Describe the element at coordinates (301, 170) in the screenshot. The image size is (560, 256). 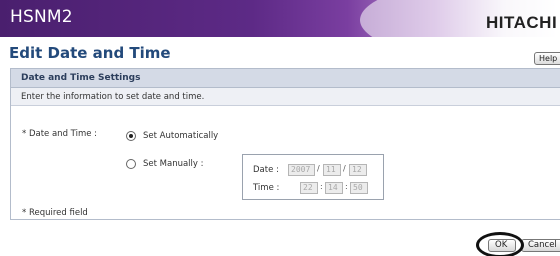
I see `date-year-input: 2007` at that location.